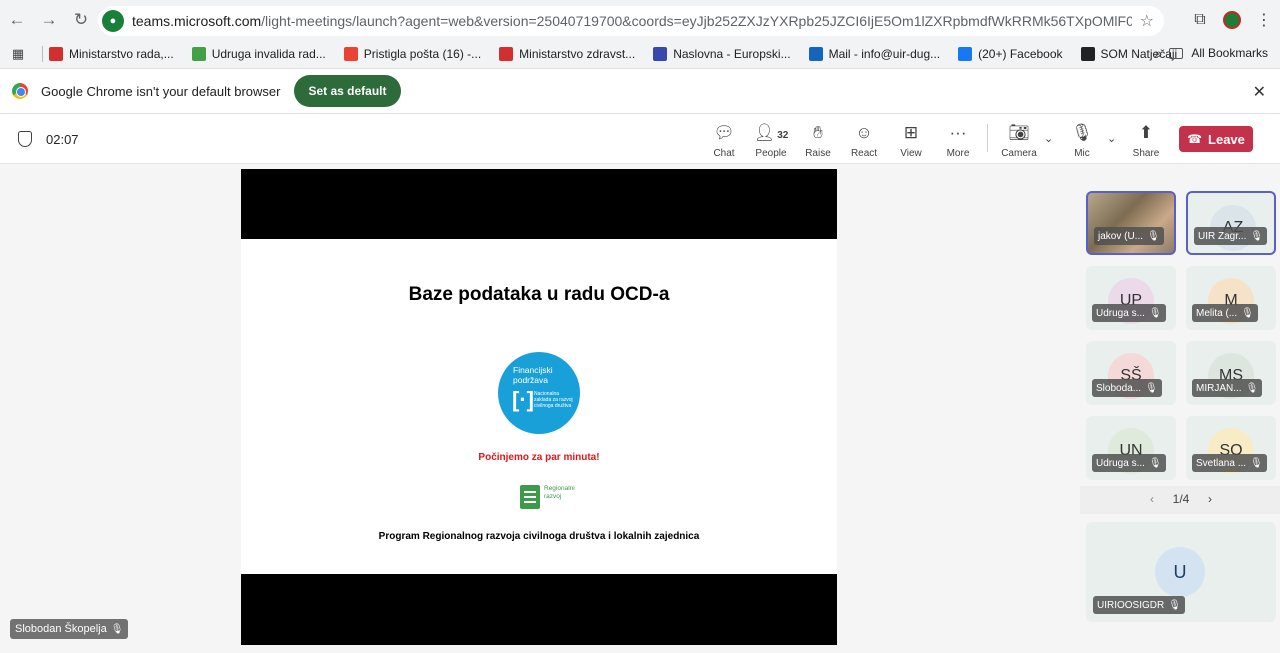 This screenshot has height=653, width=1280. I want to click on participant-tile: jakov (U... 🎙︎, so click(1131, 223).